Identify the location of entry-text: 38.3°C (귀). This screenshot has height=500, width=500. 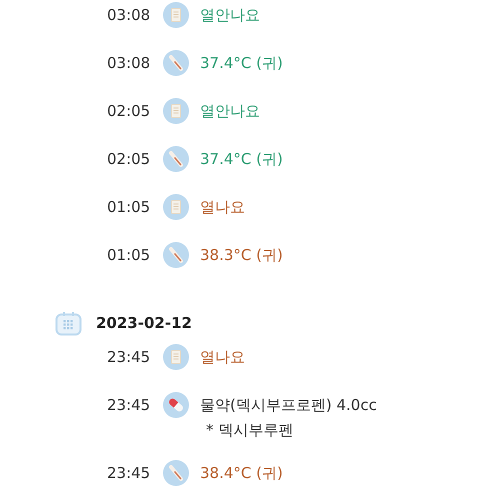
(241, 255).